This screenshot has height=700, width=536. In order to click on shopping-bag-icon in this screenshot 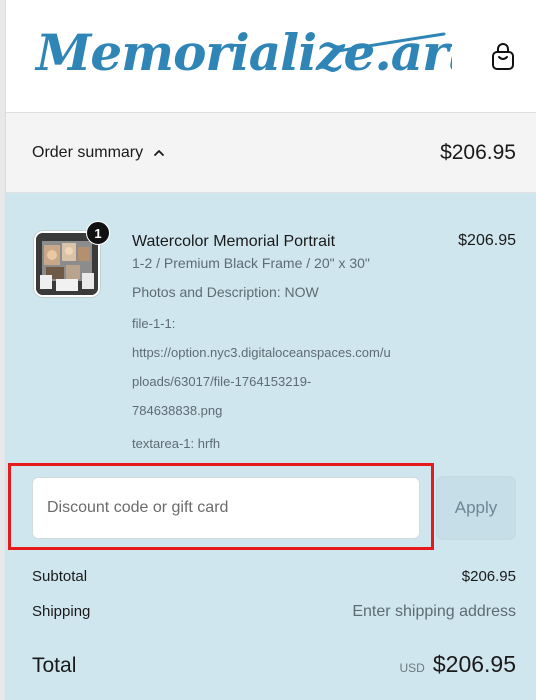, I will do `click(503, 57)`.